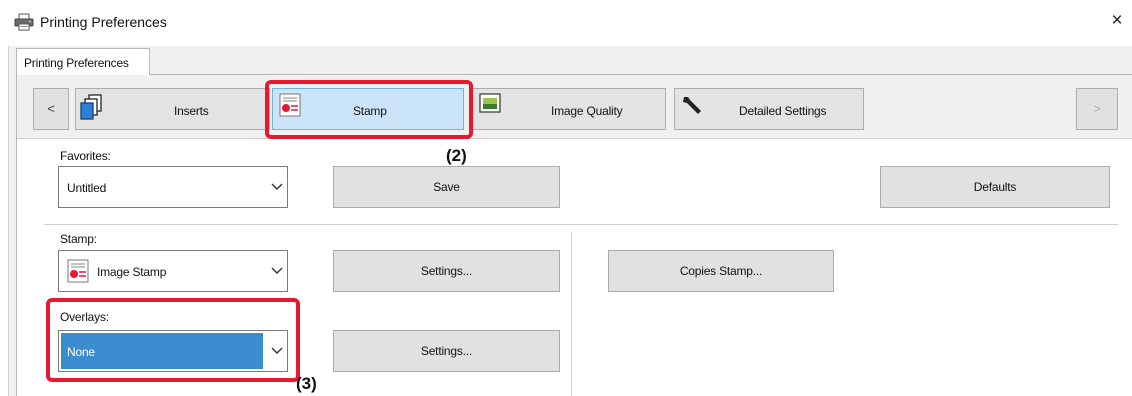 The height and width of the screenshot is (396, 1132). What do you see at coordinates (83, 61) in the screenshot?
I see `tab-printing-preferences: Printing Preferences` at bounding box center [83, 61].